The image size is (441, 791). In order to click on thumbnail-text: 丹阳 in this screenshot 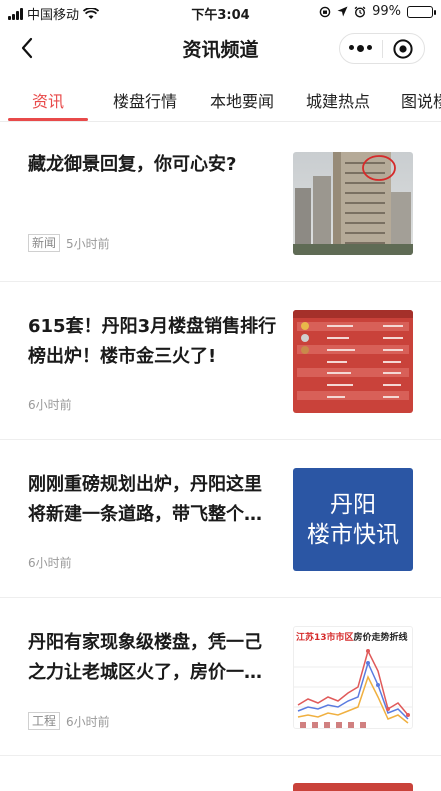, I will do `click(353, 504)`.